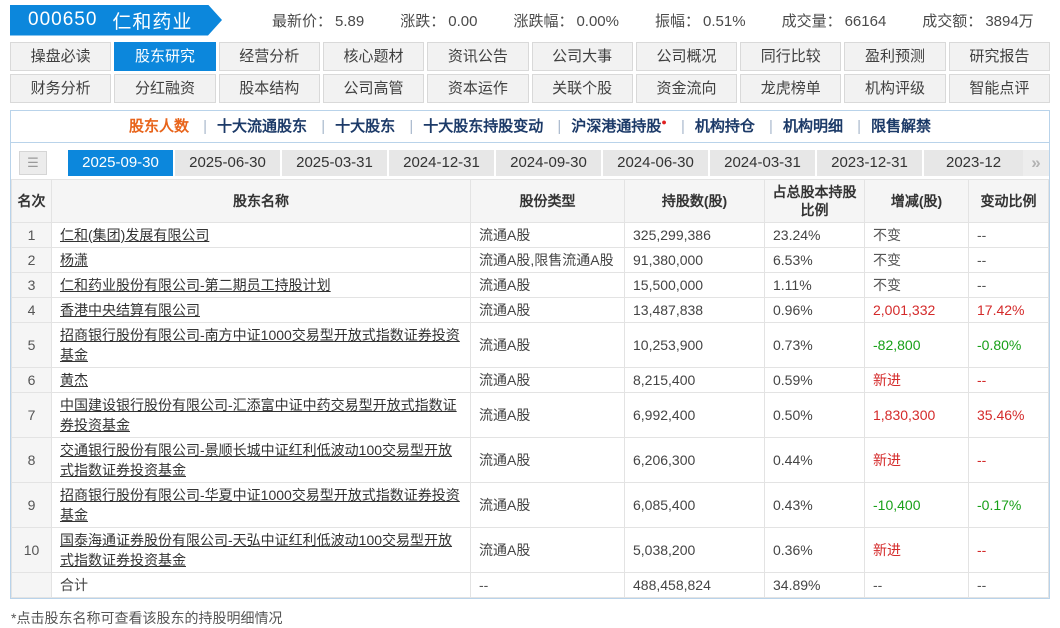  I want to click on date-tab: 2025-06-30, so click(227, 163).